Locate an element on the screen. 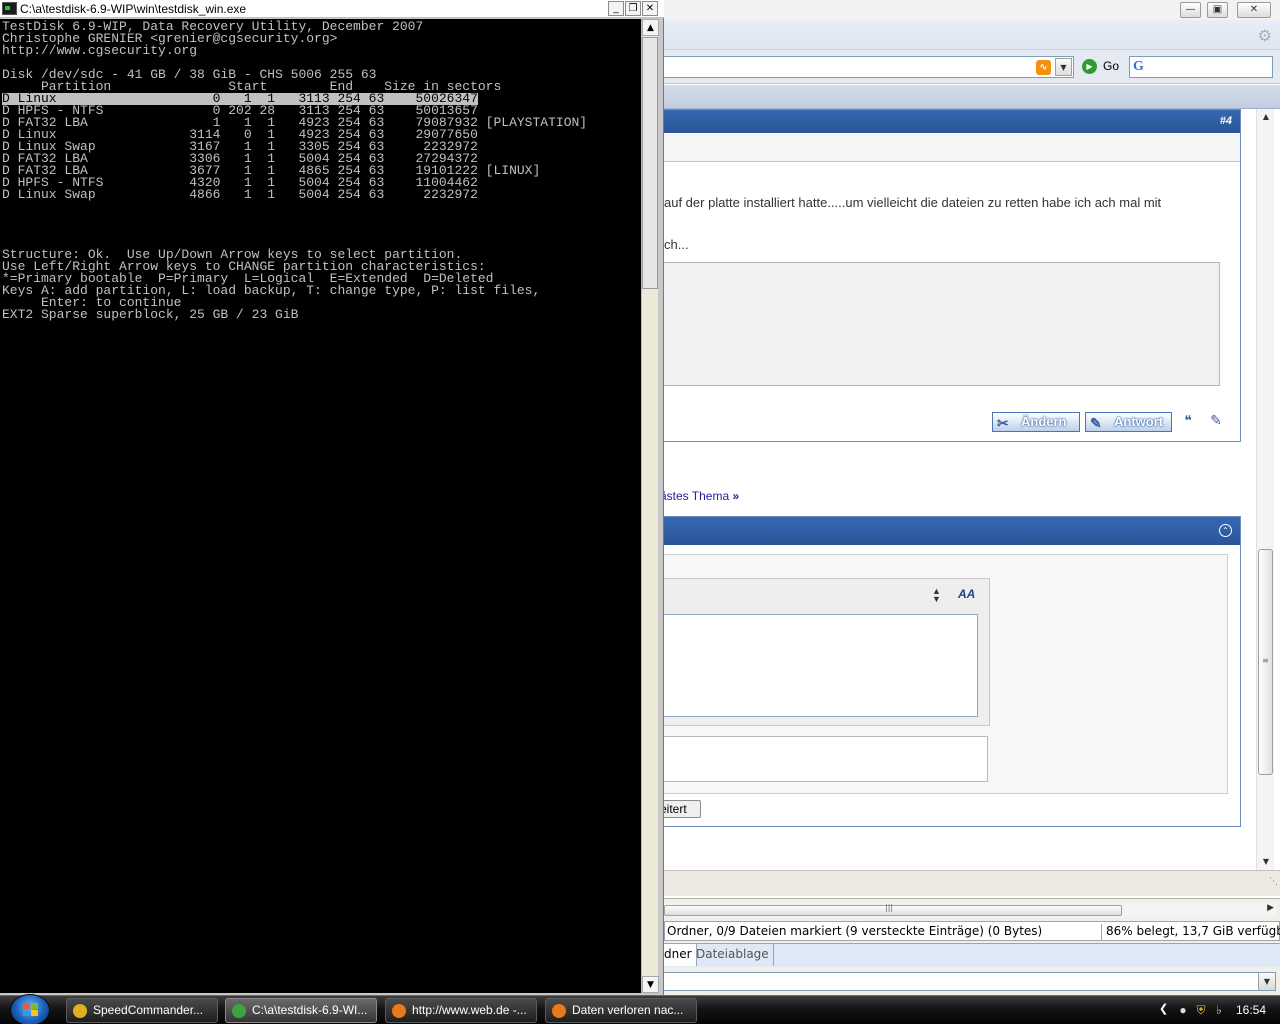 The image size is (1280, 1024). minimize-button: _ is located at coordinates (616, 8).